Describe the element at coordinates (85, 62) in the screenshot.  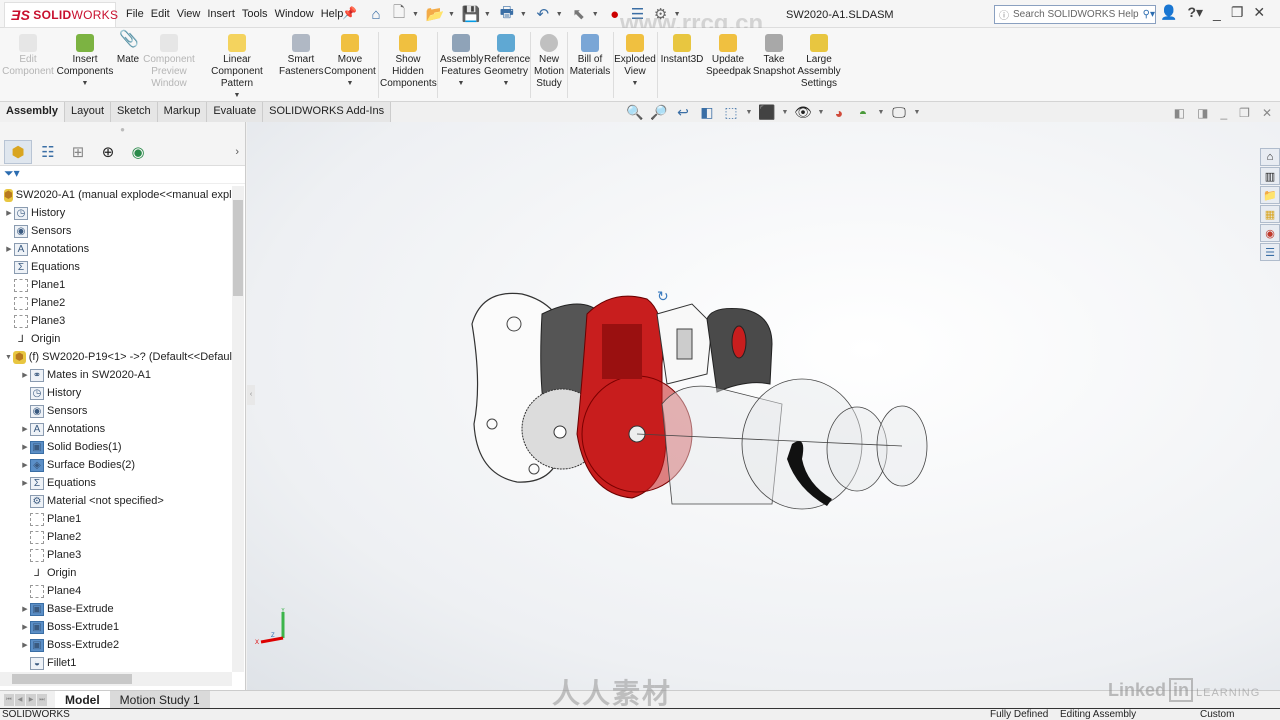
I see `insert-components-button: Insert Components ▼` at that location.